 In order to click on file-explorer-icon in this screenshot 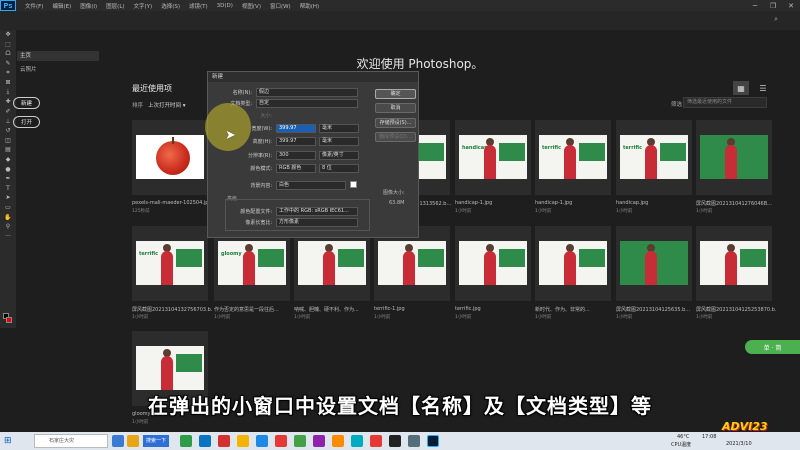, I will do `click(133, 441)`.